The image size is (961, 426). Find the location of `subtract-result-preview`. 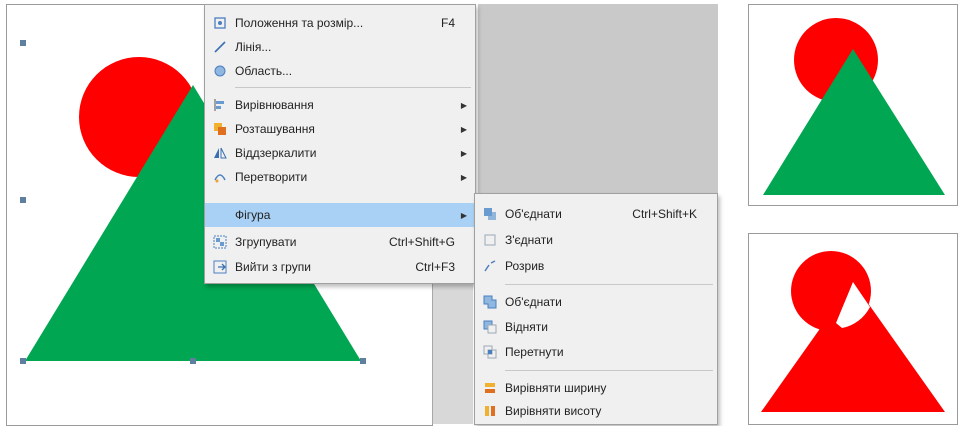

subtract-result-preview is located at coordinates (853, 329).